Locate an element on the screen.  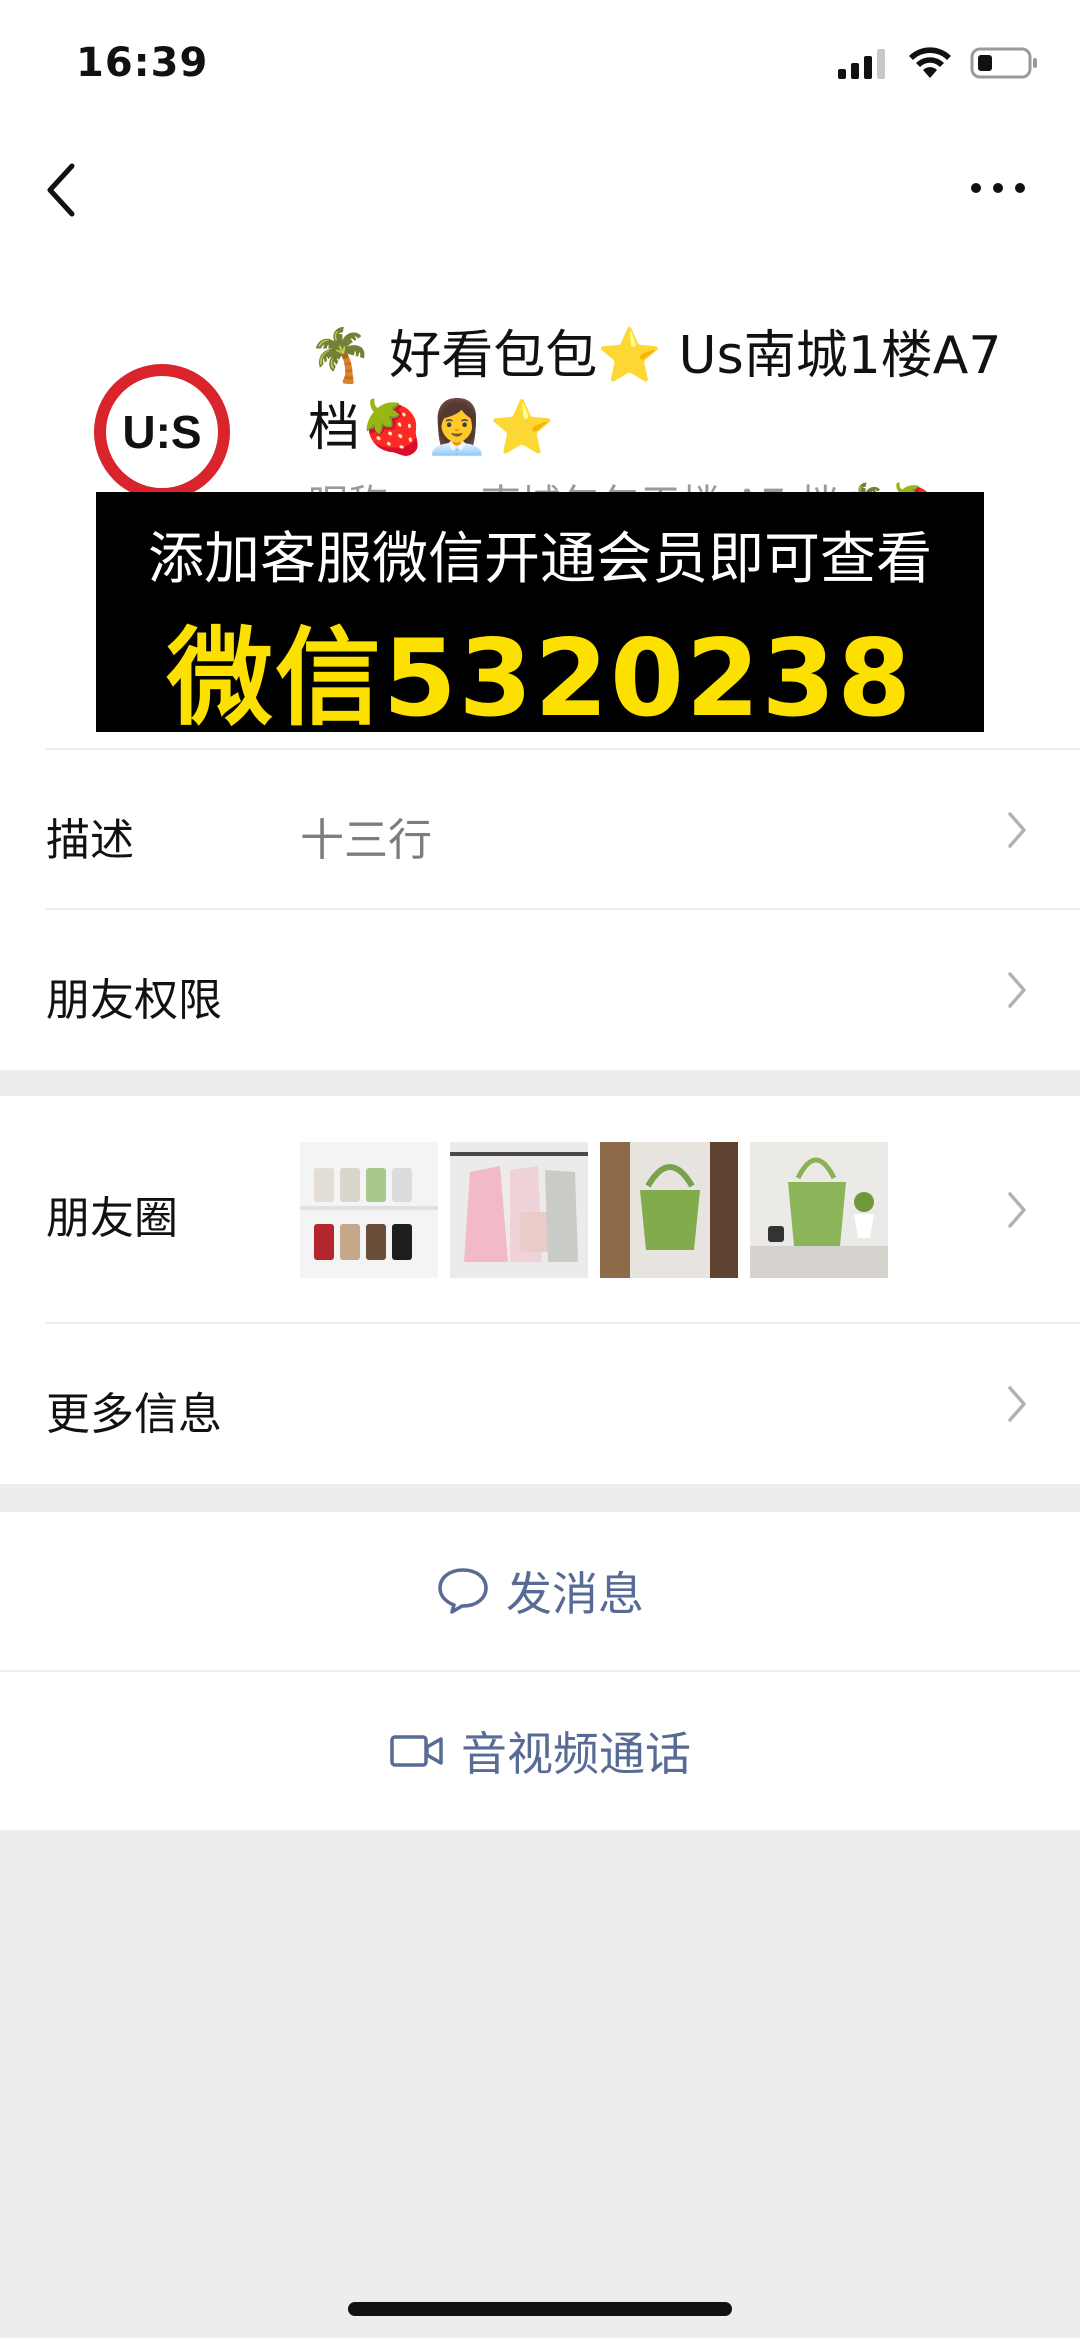
profile-name: 🌴 好看包包⭐ Us南城1楼A7档🍓👩‍💼⭐ is located at coordinates (655, 392).